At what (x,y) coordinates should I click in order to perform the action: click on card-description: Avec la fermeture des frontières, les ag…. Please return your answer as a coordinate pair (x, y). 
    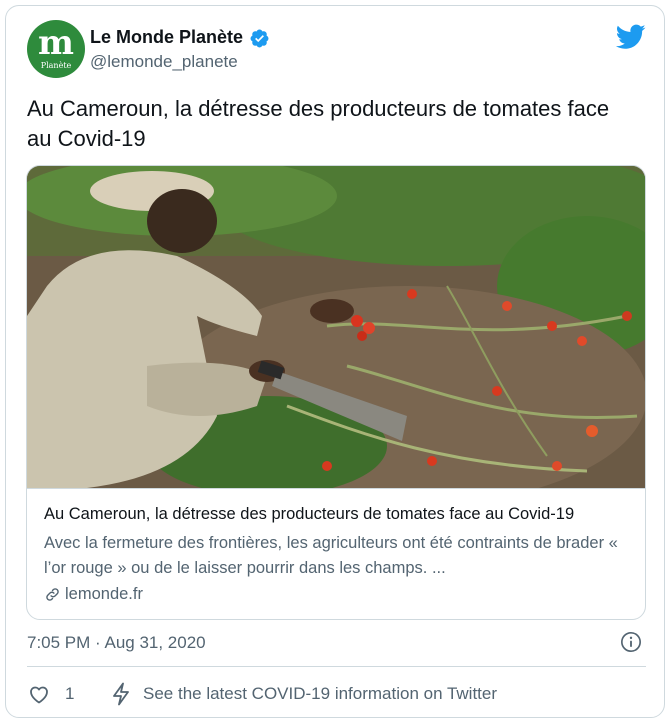
    Looking at the image, I should click on (331, 555).